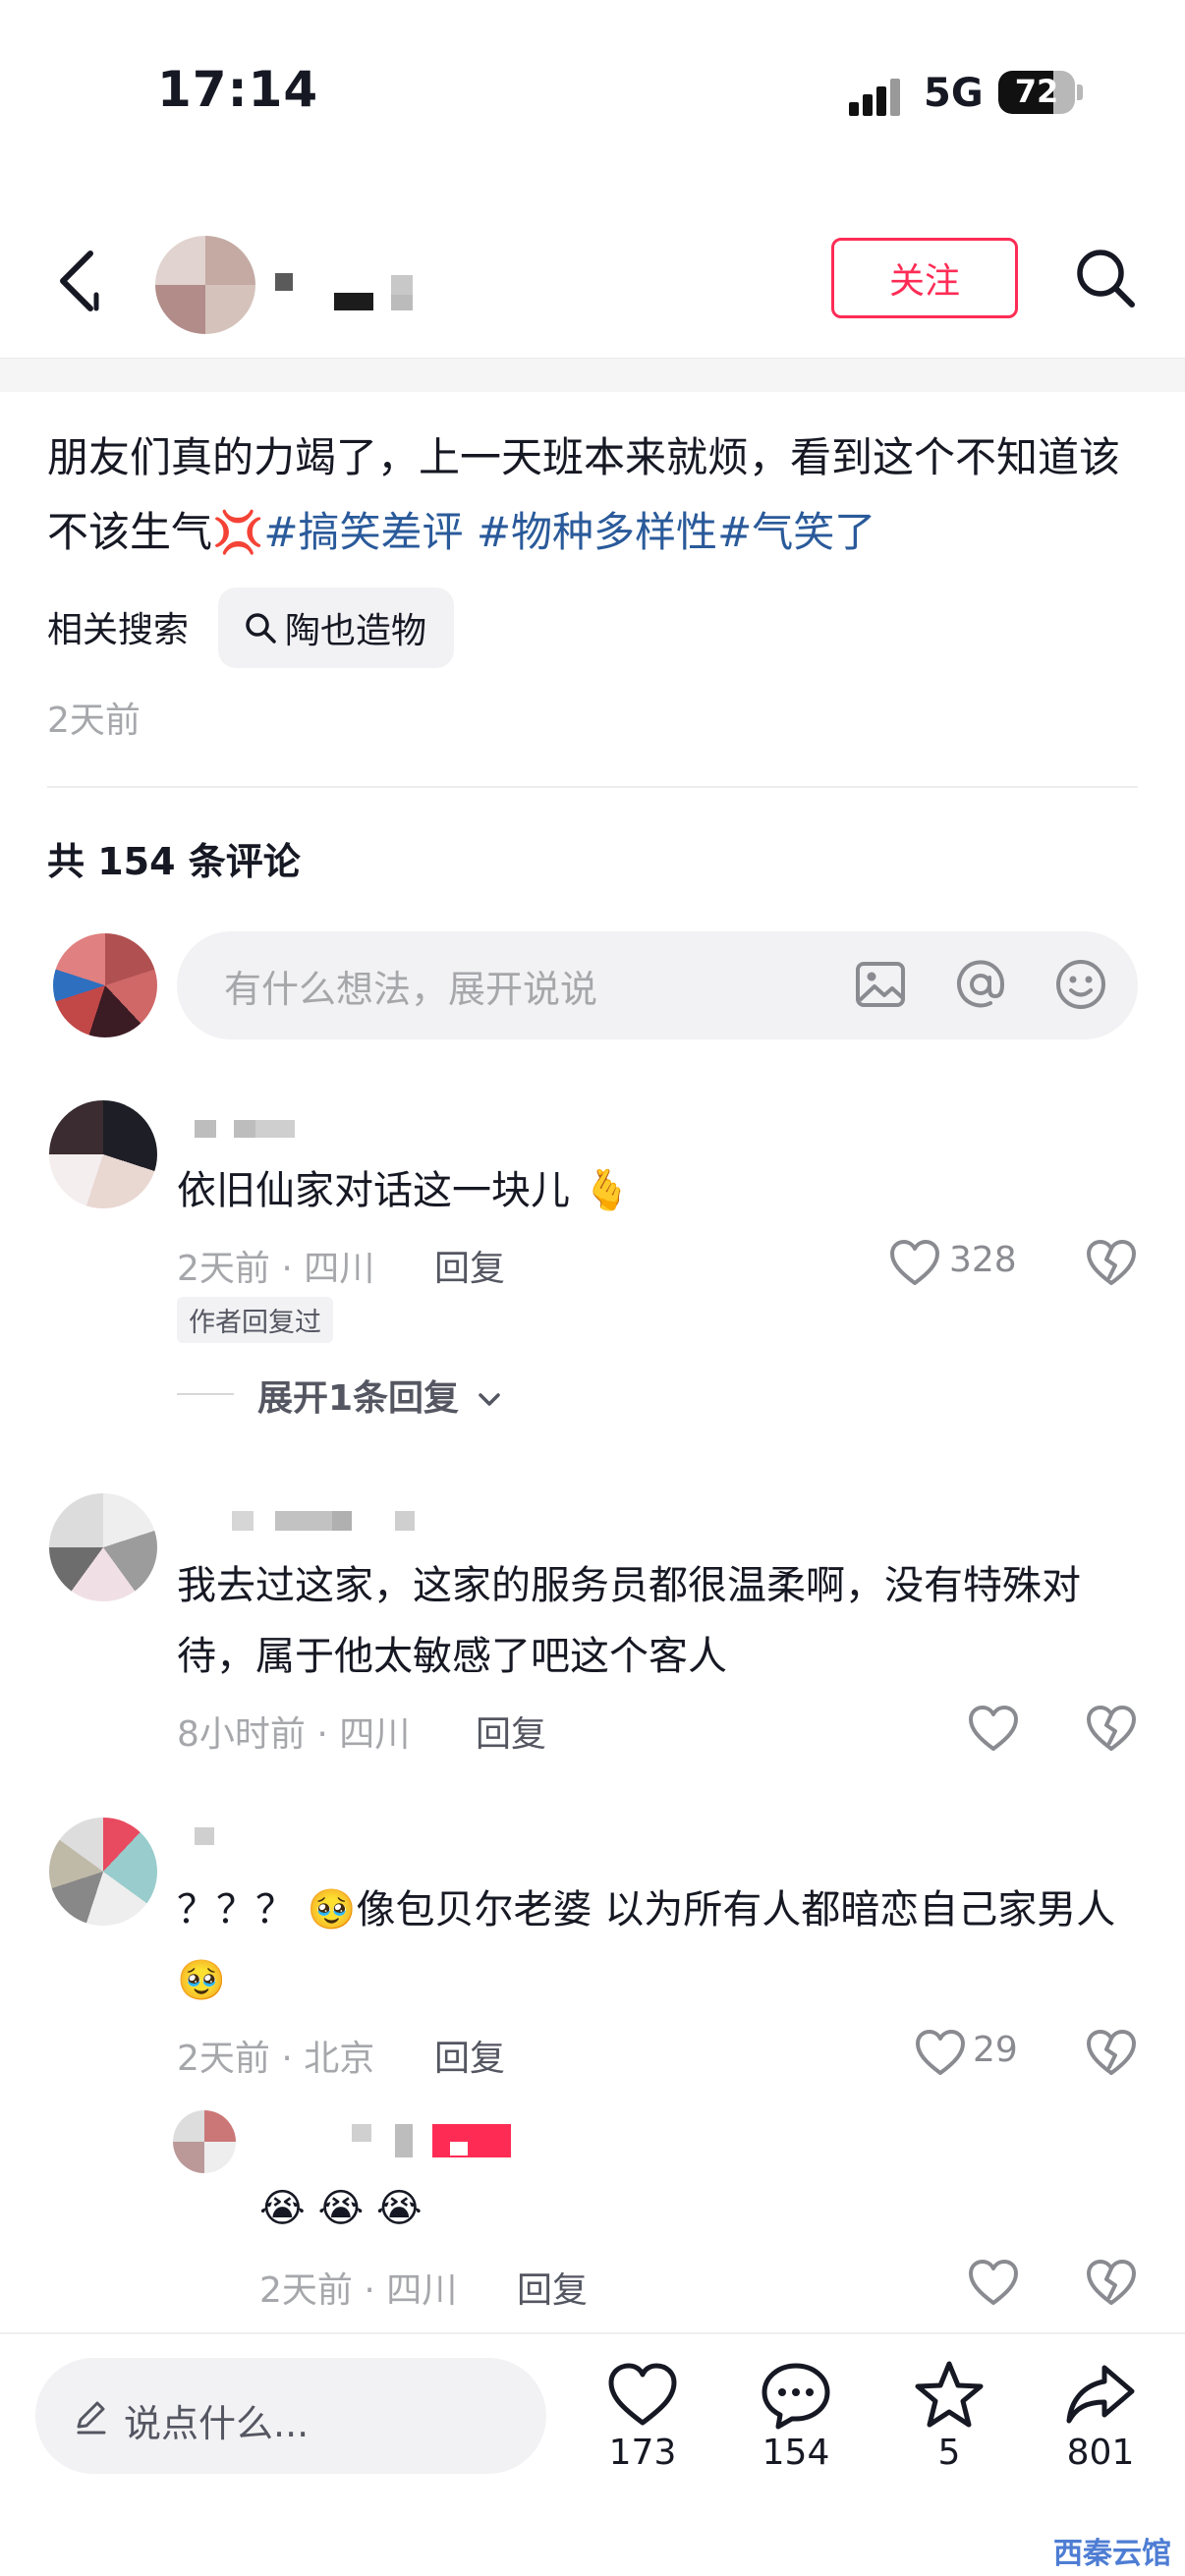  Describe the element at coordinates (983, 1260) in the screenshot. I see `like-count: 328` at that location.